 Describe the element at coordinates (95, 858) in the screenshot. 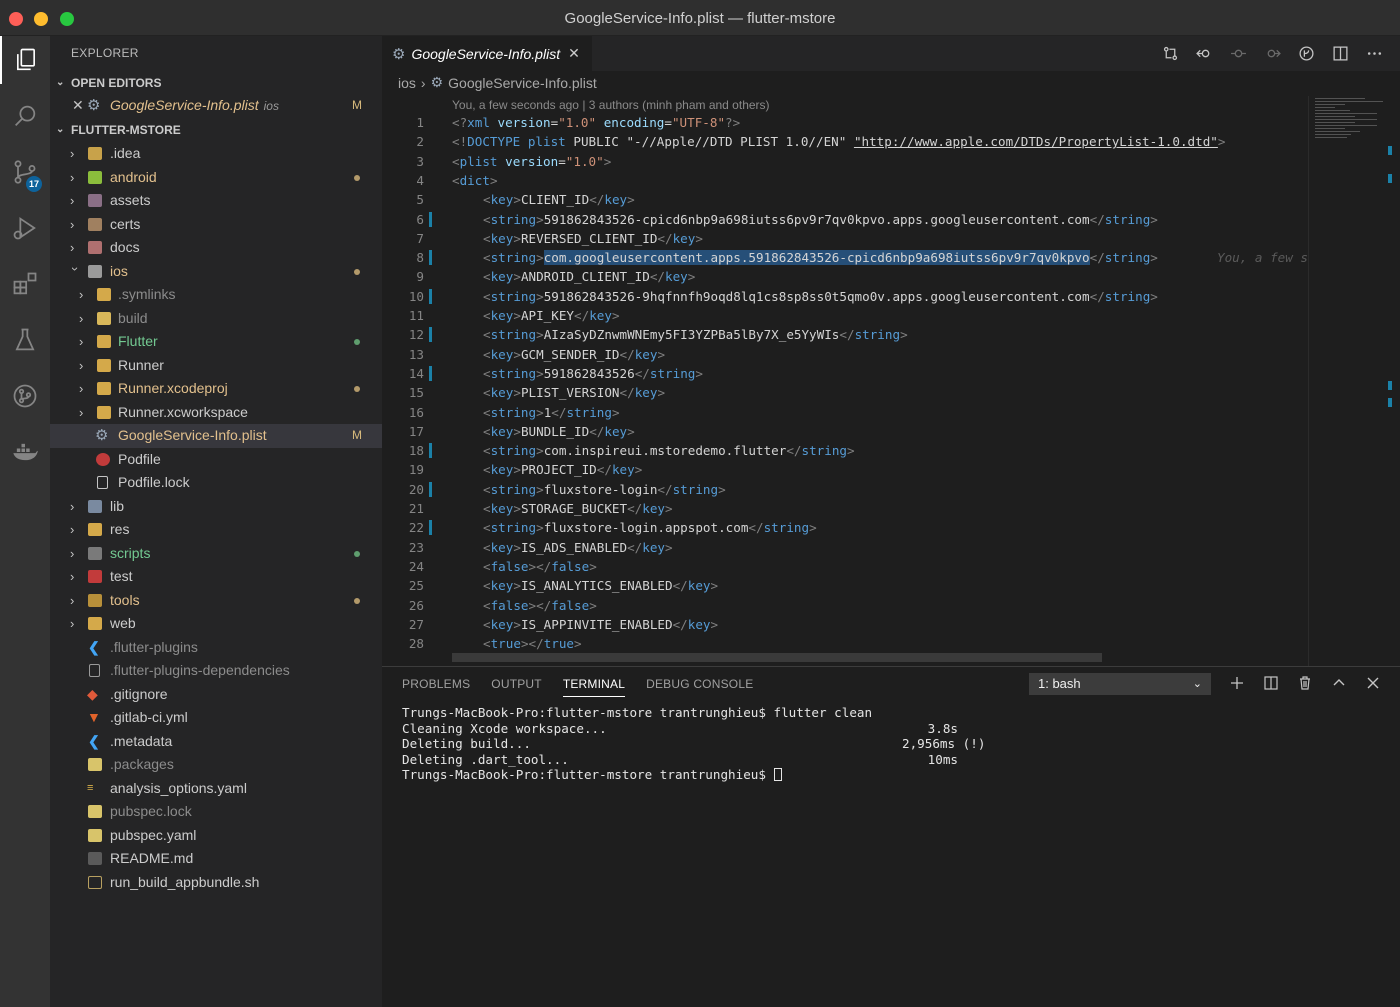

I see `markdown-icon` at that location.